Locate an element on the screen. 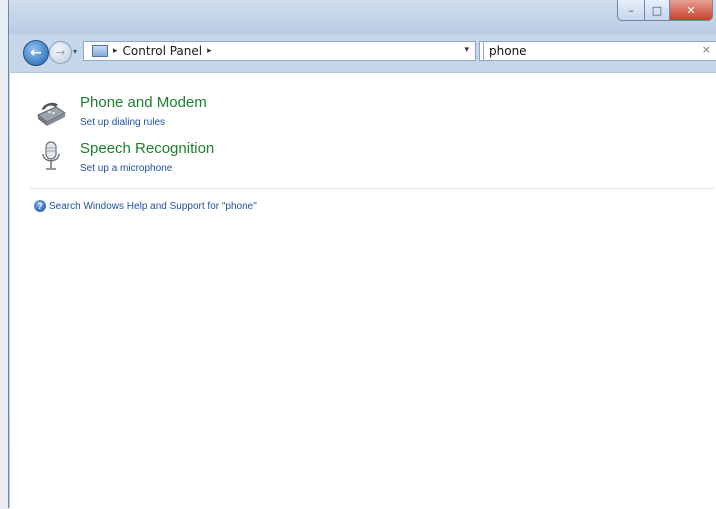 The height and width of the screenshot is (509, 716). result-phone-and-modem: Phone and Modem Set up dialing rules is located at coordinates (360, 111).